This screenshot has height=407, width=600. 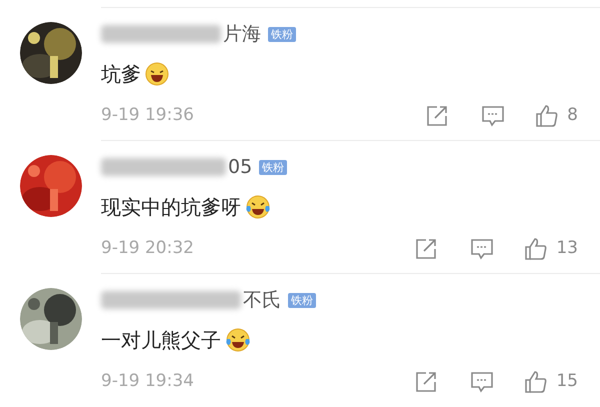 I want to click on comment-text: 坑爹, so click(x=121, y=74).